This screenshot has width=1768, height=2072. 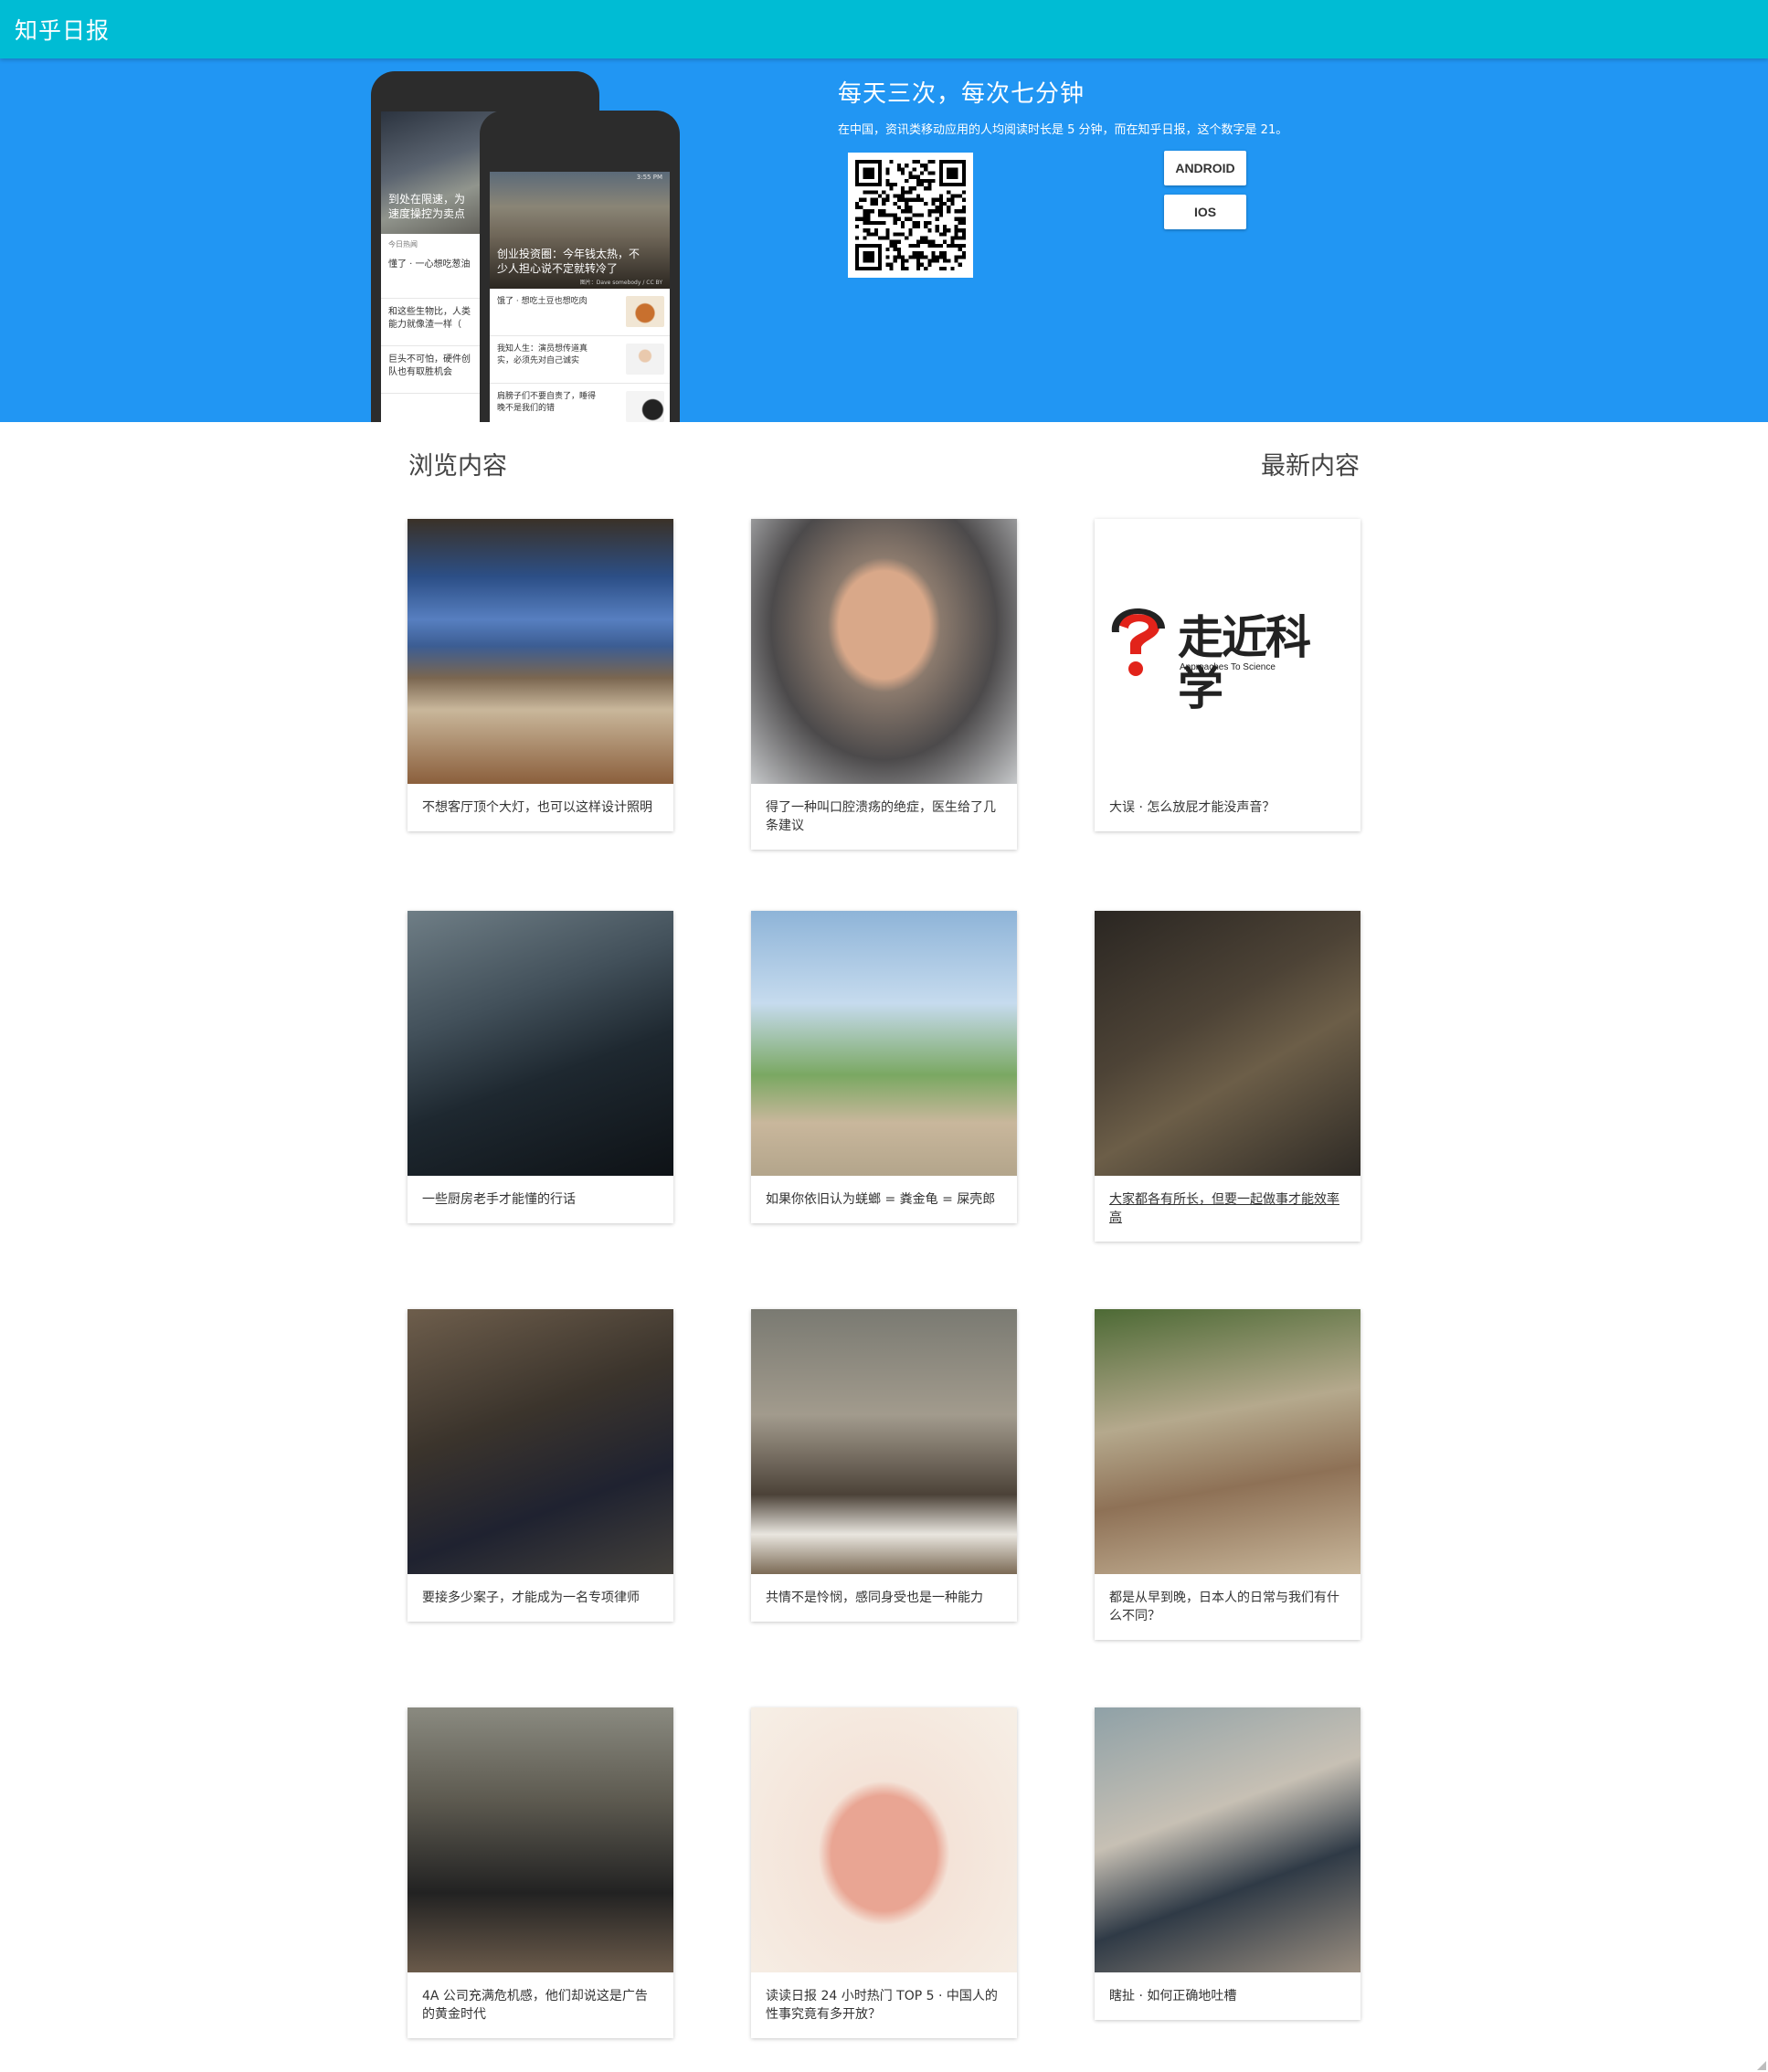 What do you see at coordinates (884, 2005) in the screenshot?
I see `story-title: 读读日报 24 小时热门 TOP 5 · 中国人的性事究竟有多开放？` at bounding box center [884, 2005].